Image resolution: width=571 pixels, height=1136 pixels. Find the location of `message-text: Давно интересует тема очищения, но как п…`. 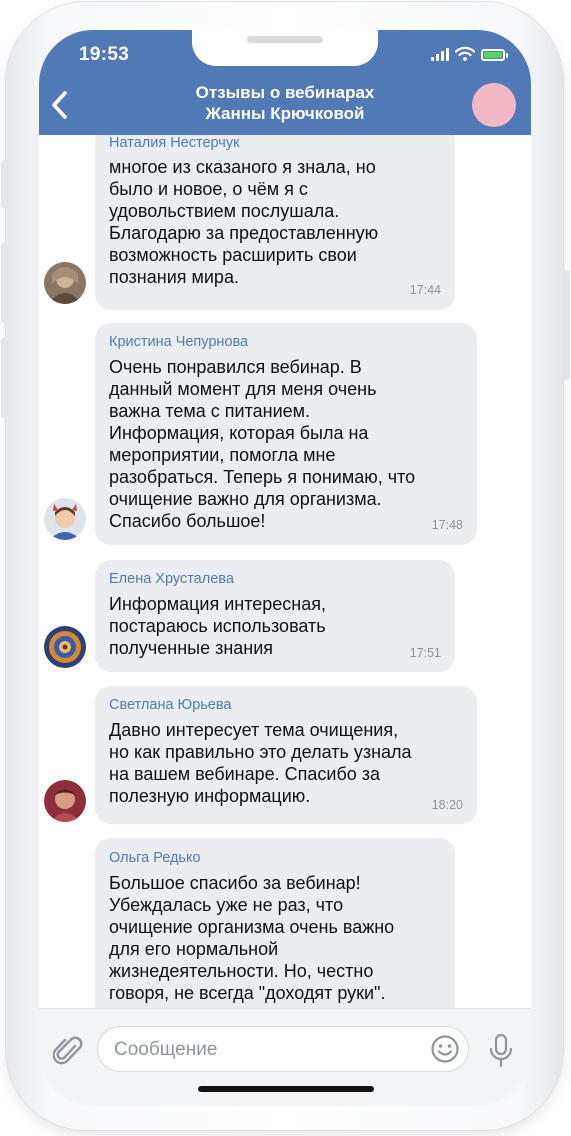

message-text: Давно интересует тема очищения, но как п… is located at coordinates (260, 763).